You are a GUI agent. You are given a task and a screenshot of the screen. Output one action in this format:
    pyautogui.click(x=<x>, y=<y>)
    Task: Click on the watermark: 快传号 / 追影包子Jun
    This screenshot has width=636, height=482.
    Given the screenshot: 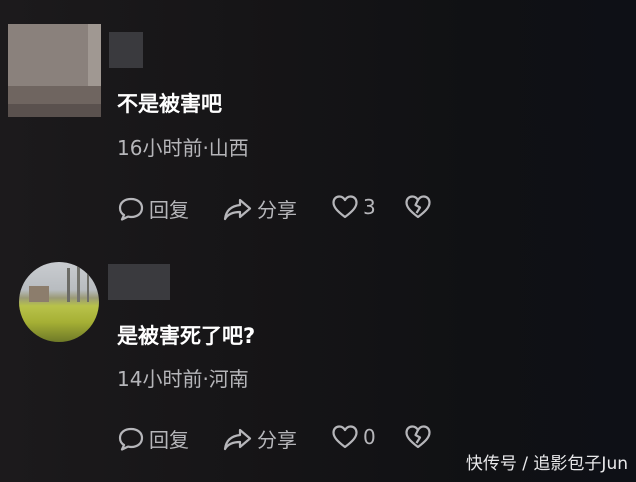 What is the action you would take?
    pyautogui.click(x=546, y=464)
    